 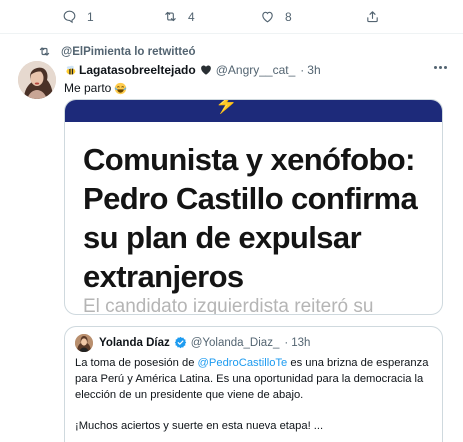 What do you see at coordinates (179, 16) in the screenshot?
I see `retweet-button: 4` at bounding box center [179, 16].